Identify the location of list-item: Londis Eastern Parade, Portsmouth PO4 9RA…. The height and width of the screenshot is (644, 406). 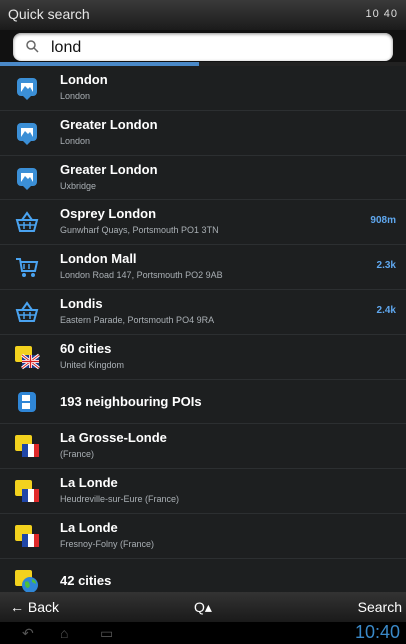
(203, 312).